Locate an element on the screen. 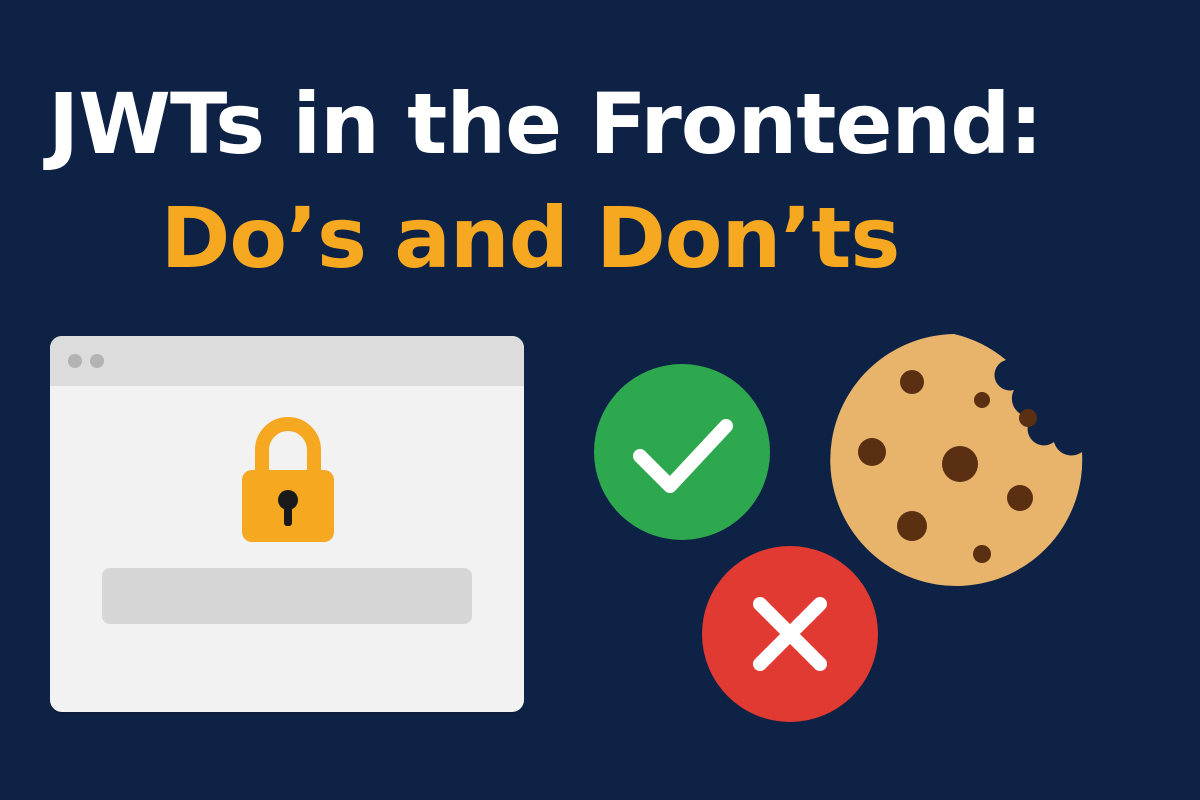  hero-title-line-2: Do’s and Don’ts is located at coordinates (530, 238).